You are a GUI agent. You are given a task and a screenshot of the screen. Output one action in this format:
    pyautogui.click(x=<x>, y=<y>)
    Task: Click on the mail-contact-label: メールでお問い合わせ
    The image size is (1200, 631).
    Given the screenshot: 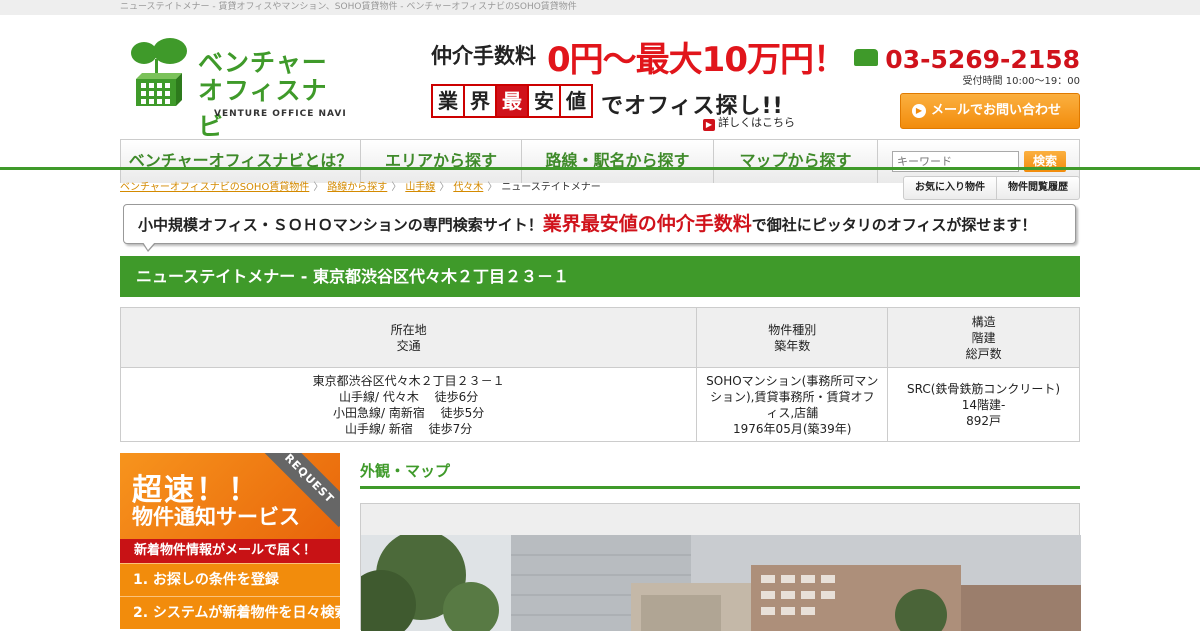 What is the action you would take?
    pyautogui.click(x=996, y=110)
    